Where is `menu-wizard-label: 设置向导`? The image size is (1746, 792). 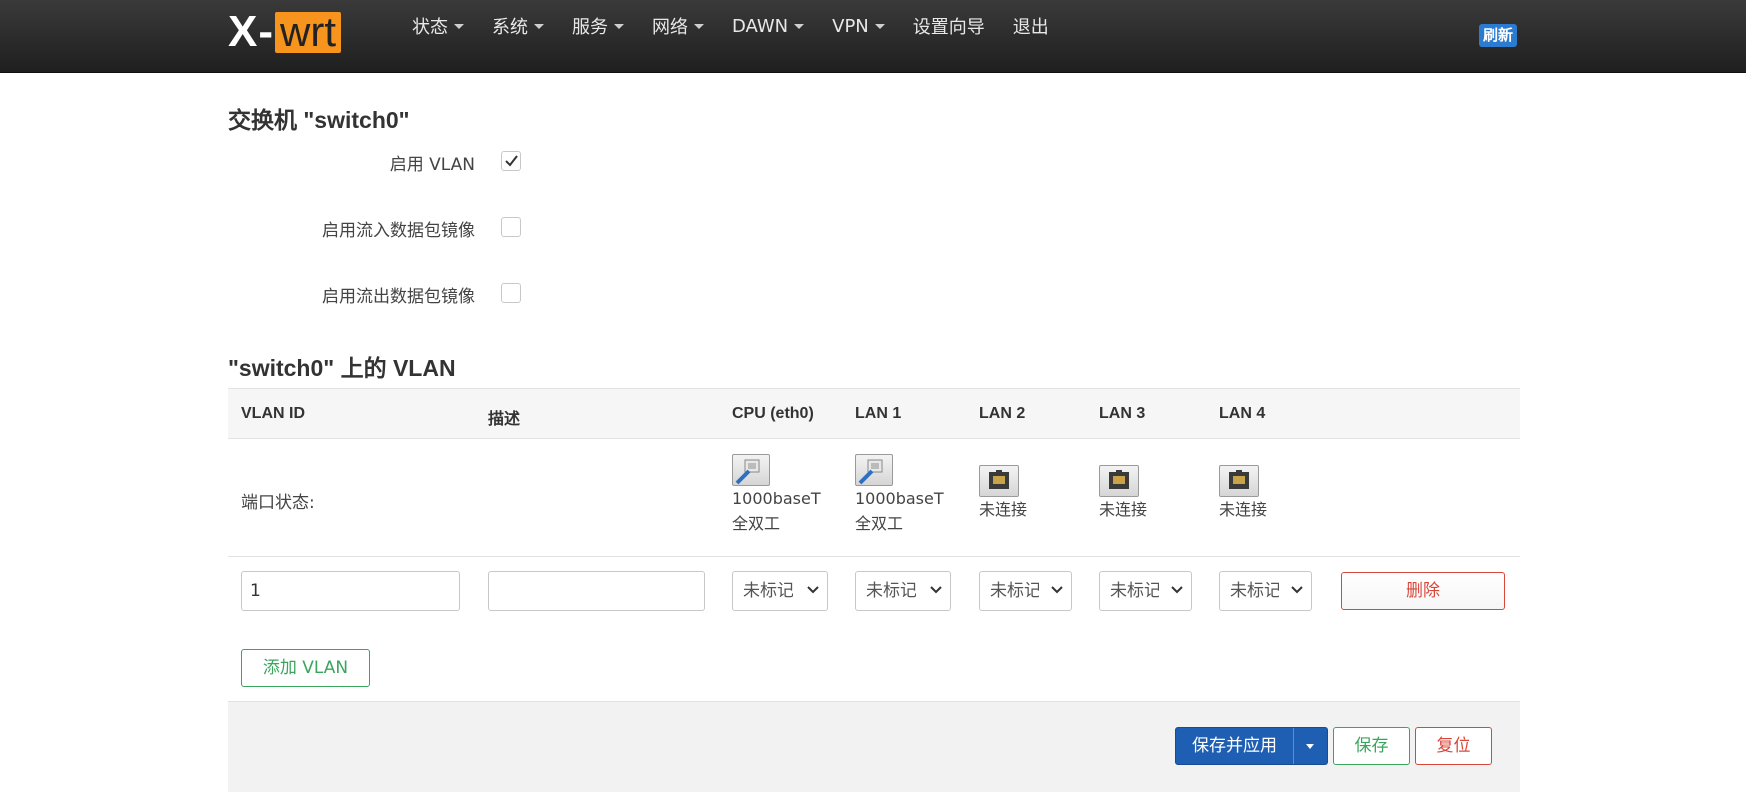
menu-wizard-label: 设置向导 is located at coordinates (948, 27).